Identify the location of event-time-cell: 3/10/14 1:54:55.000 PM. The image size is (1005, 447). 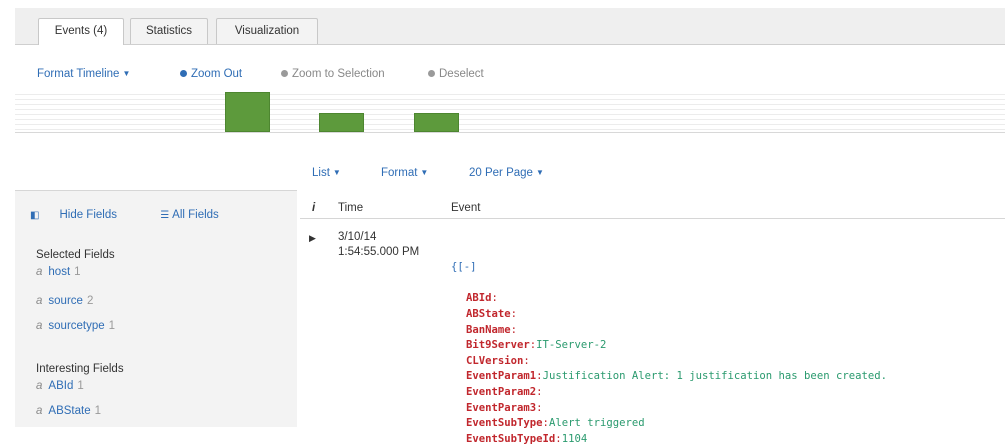
(378, 245).